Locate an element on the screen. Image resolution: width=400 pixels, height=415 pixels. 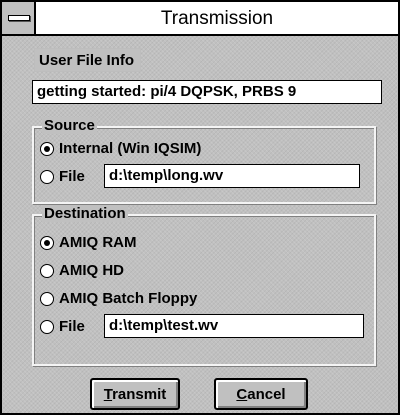
system-menu-bar is located at coordinates (19, 18).